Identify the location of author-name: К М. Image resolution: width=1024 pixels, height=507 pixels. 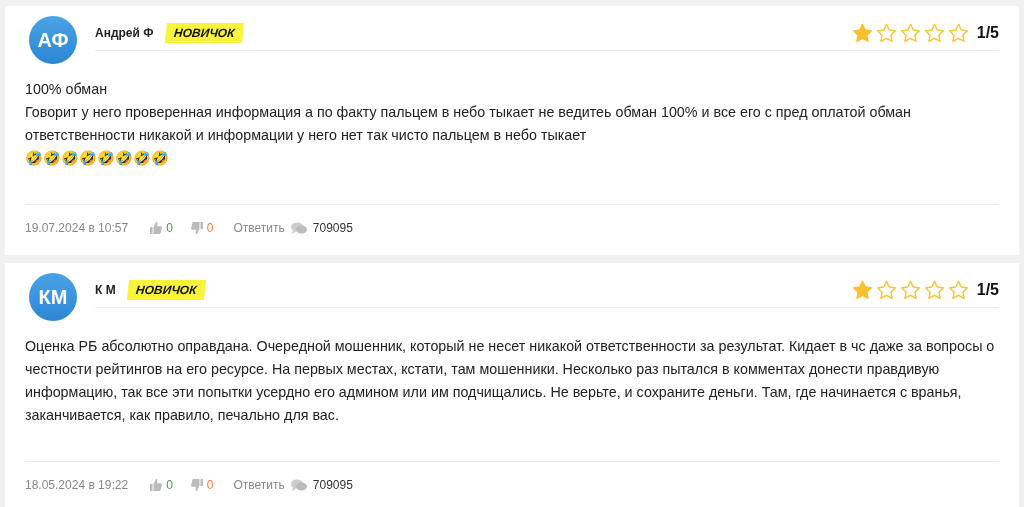
(105, 290).